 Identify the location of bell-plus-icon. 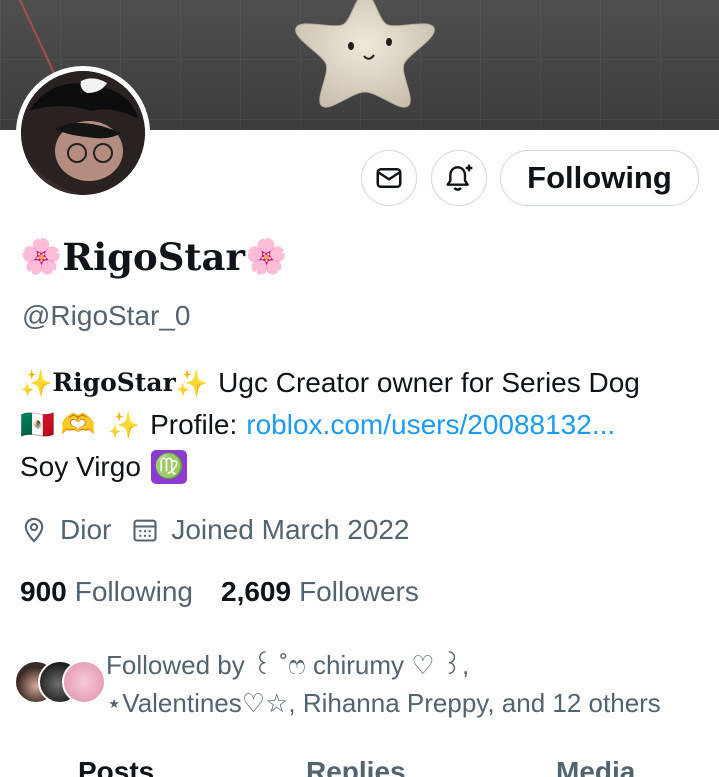
(459, 177).